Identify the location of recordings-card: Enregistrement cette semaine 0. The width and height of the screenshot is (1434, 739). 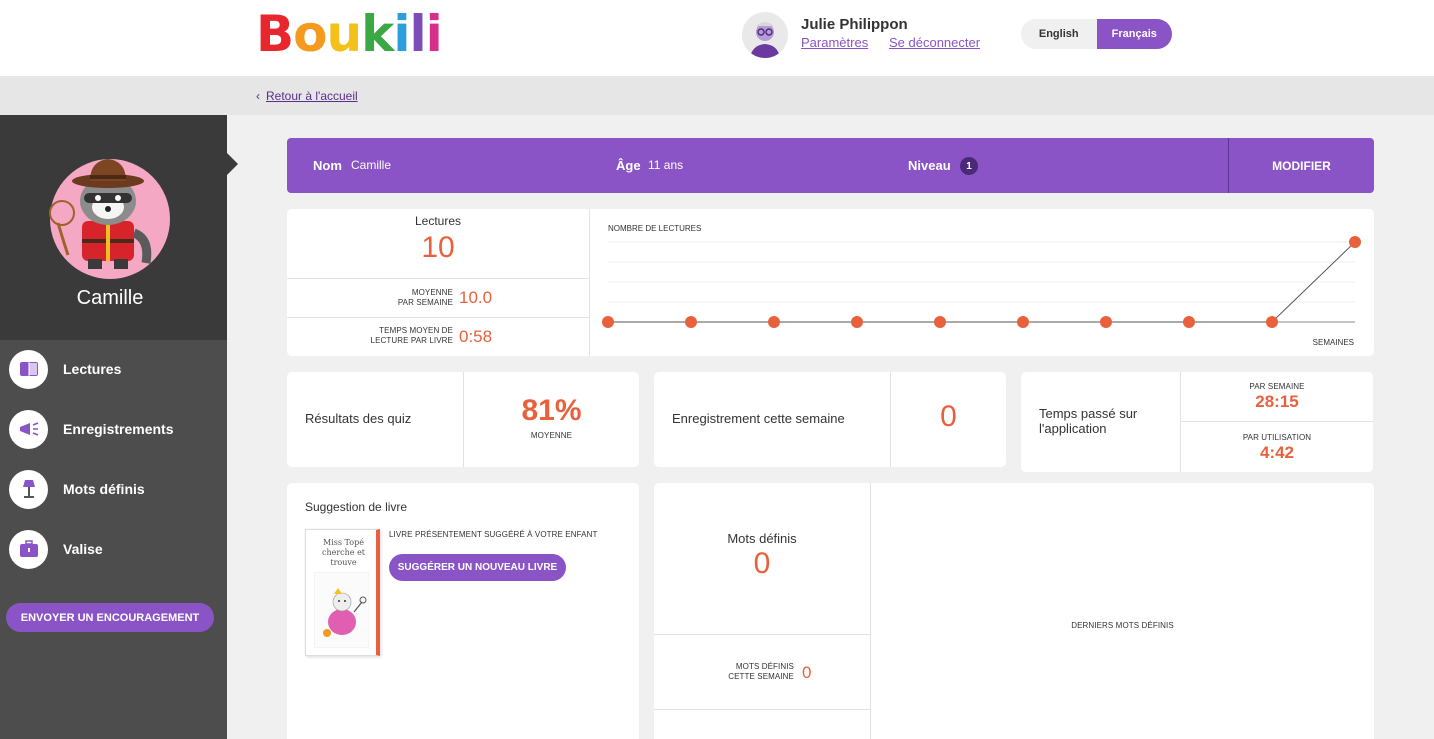
(830, 419).